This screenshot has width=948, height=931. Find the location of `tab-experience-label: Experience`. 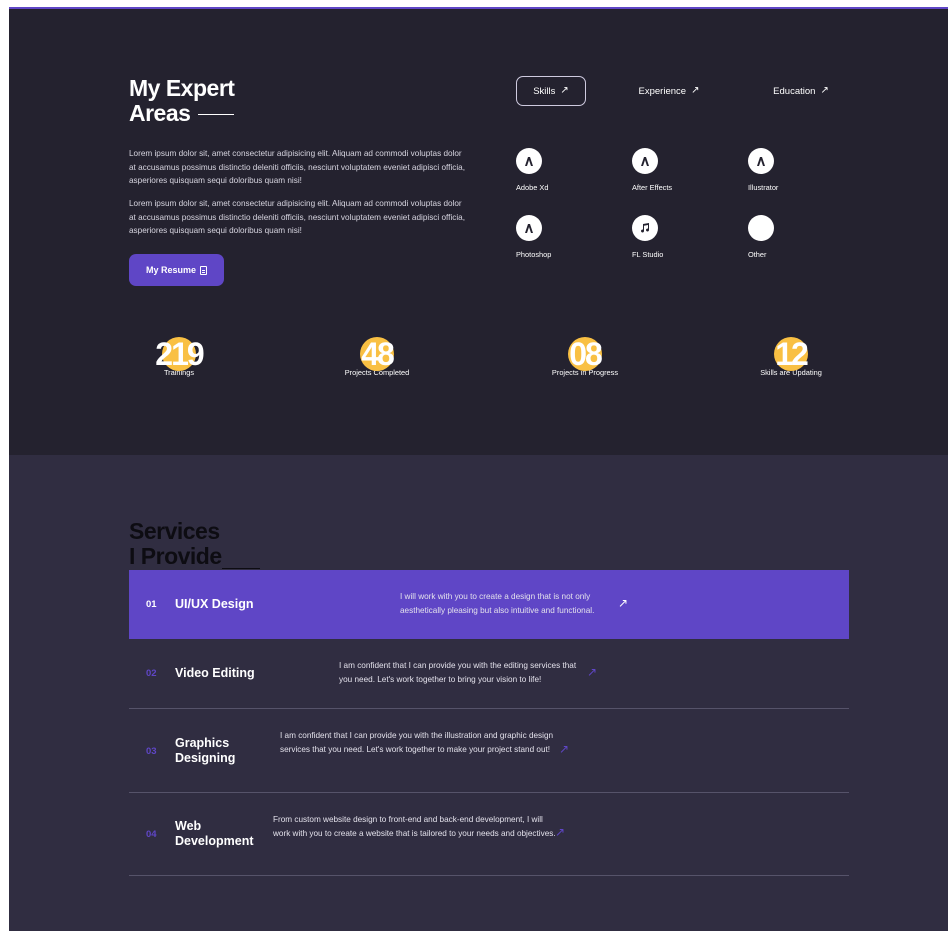

tab-experience-label: Experience is located at coordinates (662, 91).